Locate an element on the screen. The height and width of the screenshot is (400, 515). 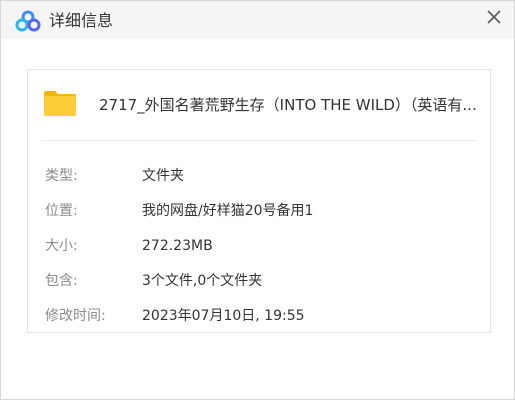
type-row: 类型: 文件夹 is located at coordinates (259, 176).